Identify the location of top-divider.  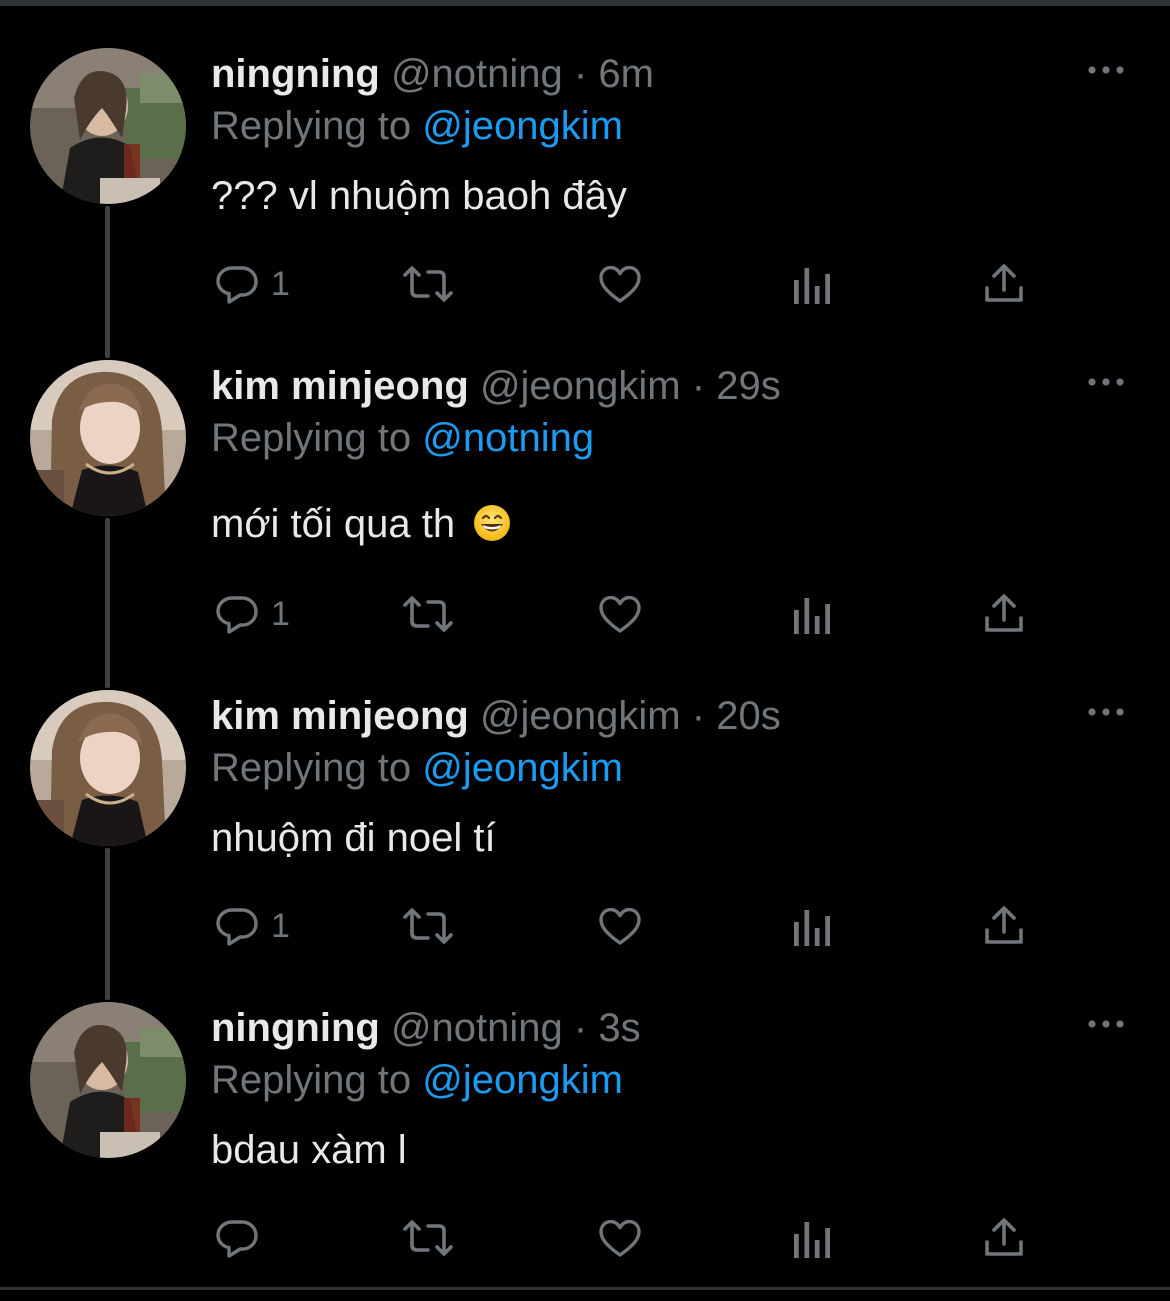
(585, 3).